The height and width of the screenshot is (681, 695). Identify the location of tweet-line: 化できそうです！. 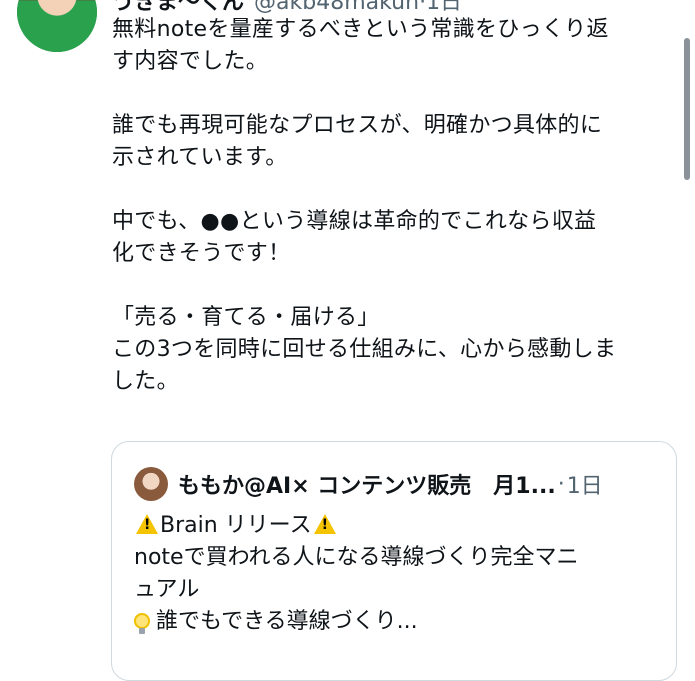
(201, 253).